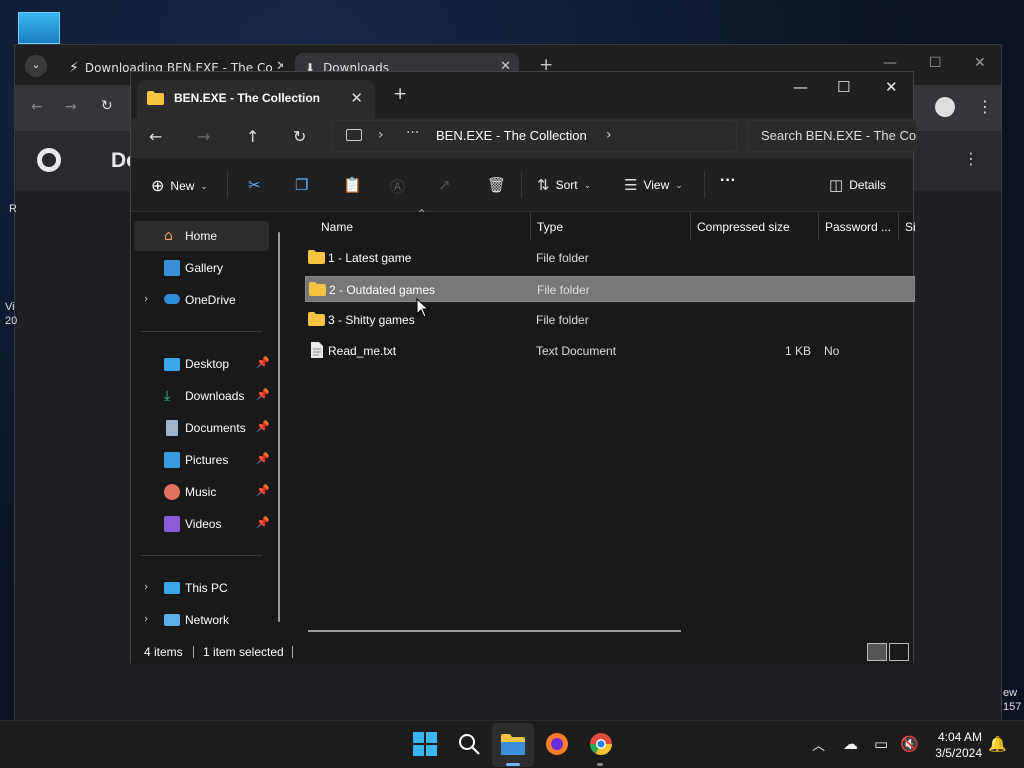 This screenshot has width=1024, height=768. I want to click on copy-button: ❐, so click(301, 185).